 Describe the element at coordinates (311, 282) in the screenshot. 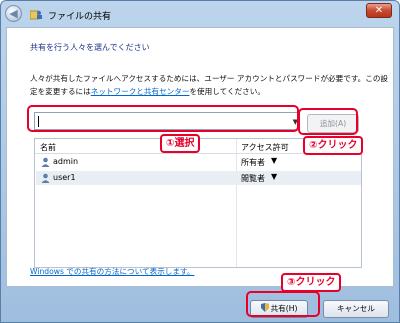

I see `step3-callout: ③クリック` at that location.